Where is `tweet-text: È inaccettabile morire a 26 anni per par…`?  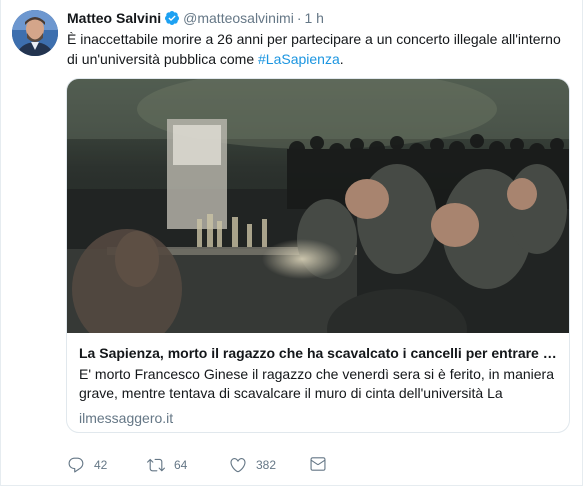 tweet-text: È inaccettabile morire a 26 anni per par… is located at coordinates (317, 49).